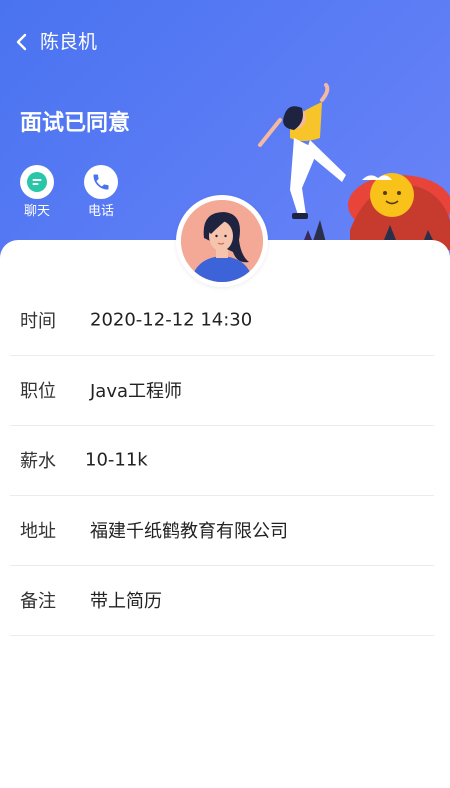  Describe the element at coordinates (189, 531) in the screenshot. I see `address-value: 福建千纸鹤教育有限公司` at that location.